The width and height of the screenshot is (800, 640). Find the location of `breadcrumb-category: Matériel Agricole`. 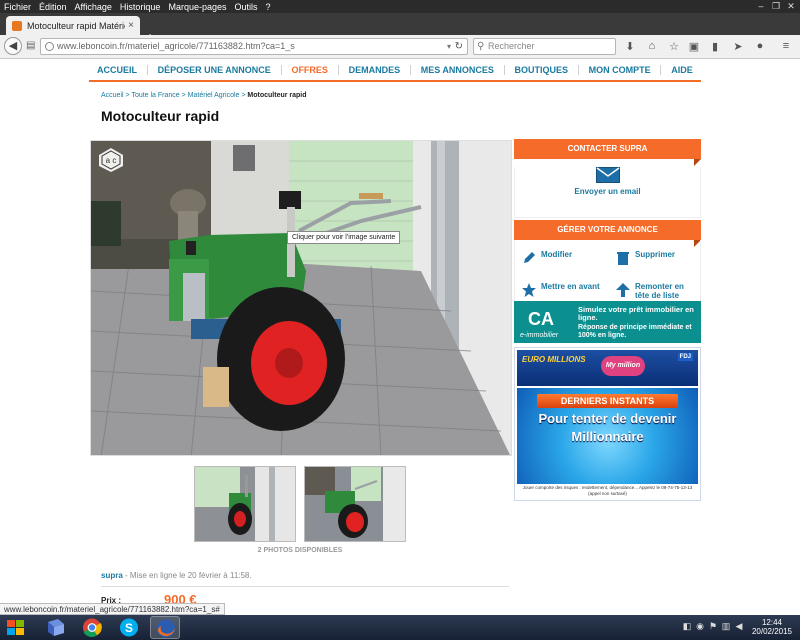

breadcrumb-category: Matériel Agricole is located at coordinates (214, 95).